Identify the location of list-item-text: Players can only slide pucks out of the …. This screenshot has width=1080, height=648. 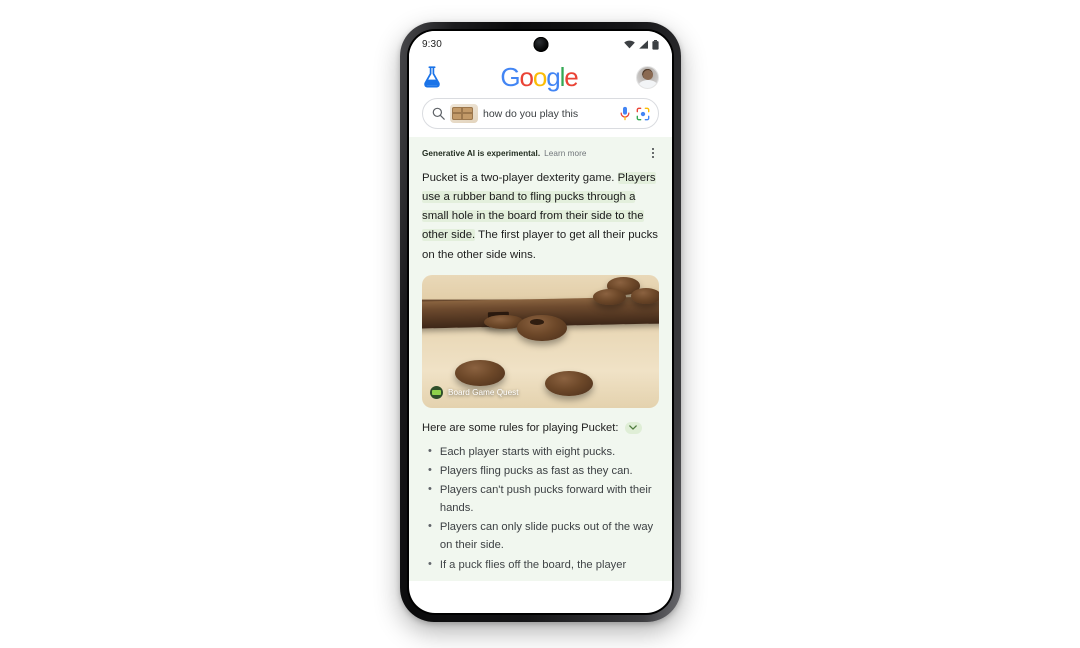
(546, 536).